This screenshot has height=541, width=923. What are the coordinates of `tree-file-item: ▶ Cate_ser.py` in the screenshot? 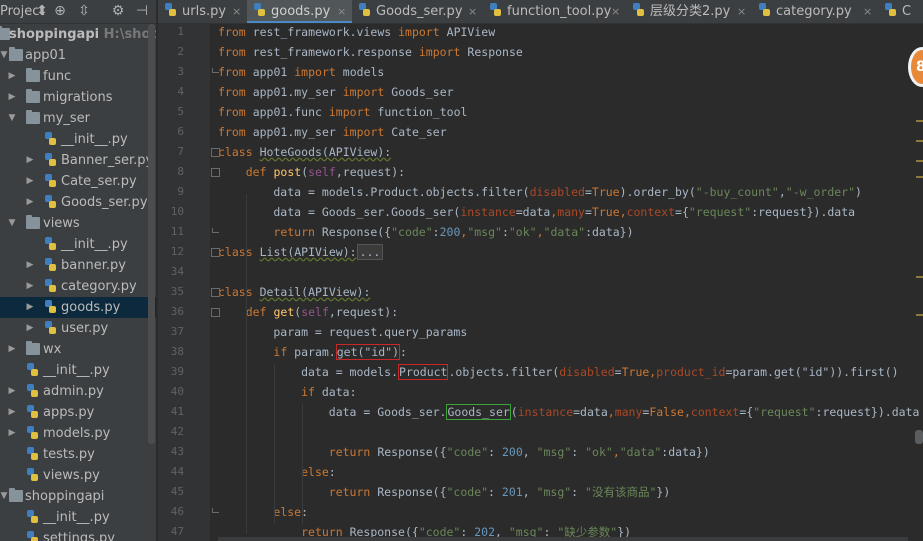 It's located at (78, 181).